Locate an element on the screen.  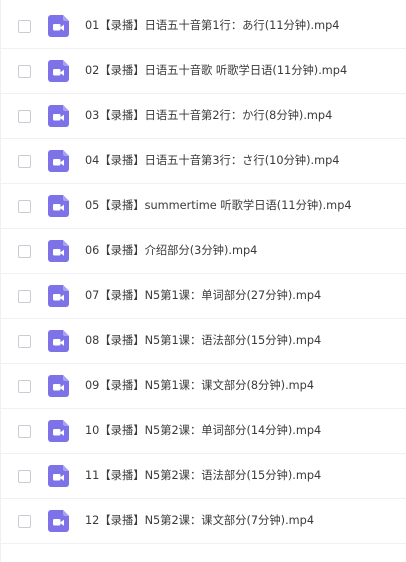
file-row: 07【录播】N5第1课：单词部分(27分钟).mp4 is located at coordinates (203, 296).